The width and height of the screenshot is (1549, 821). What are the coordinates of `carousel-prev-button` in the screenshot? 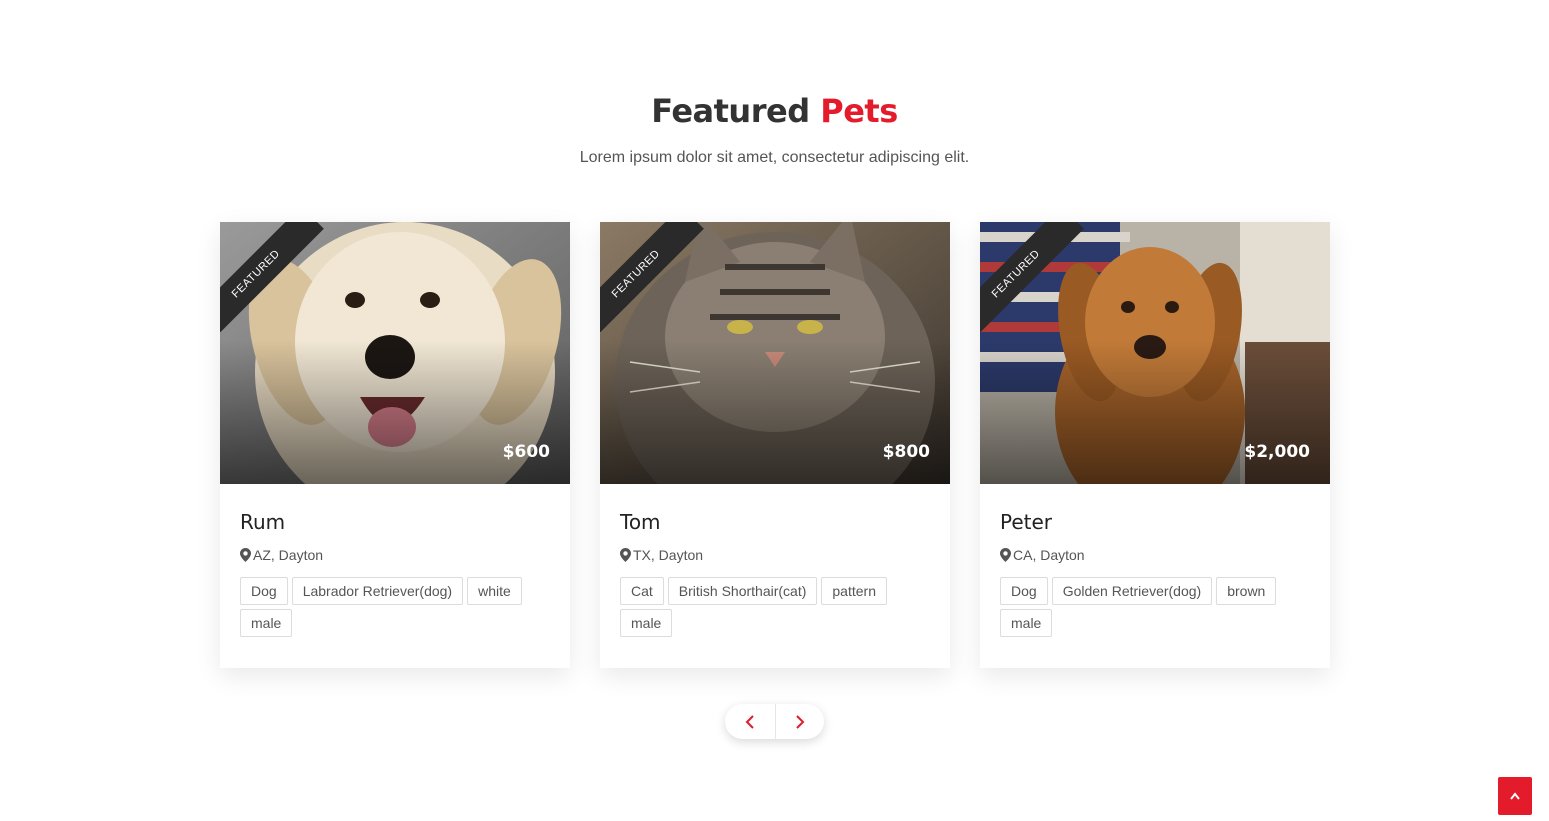 It's located at (750, 721).